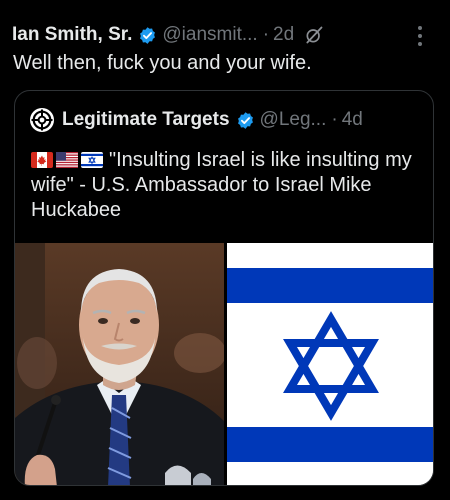  I want to click on crosshair-avatar-icon, so click(42, 120).